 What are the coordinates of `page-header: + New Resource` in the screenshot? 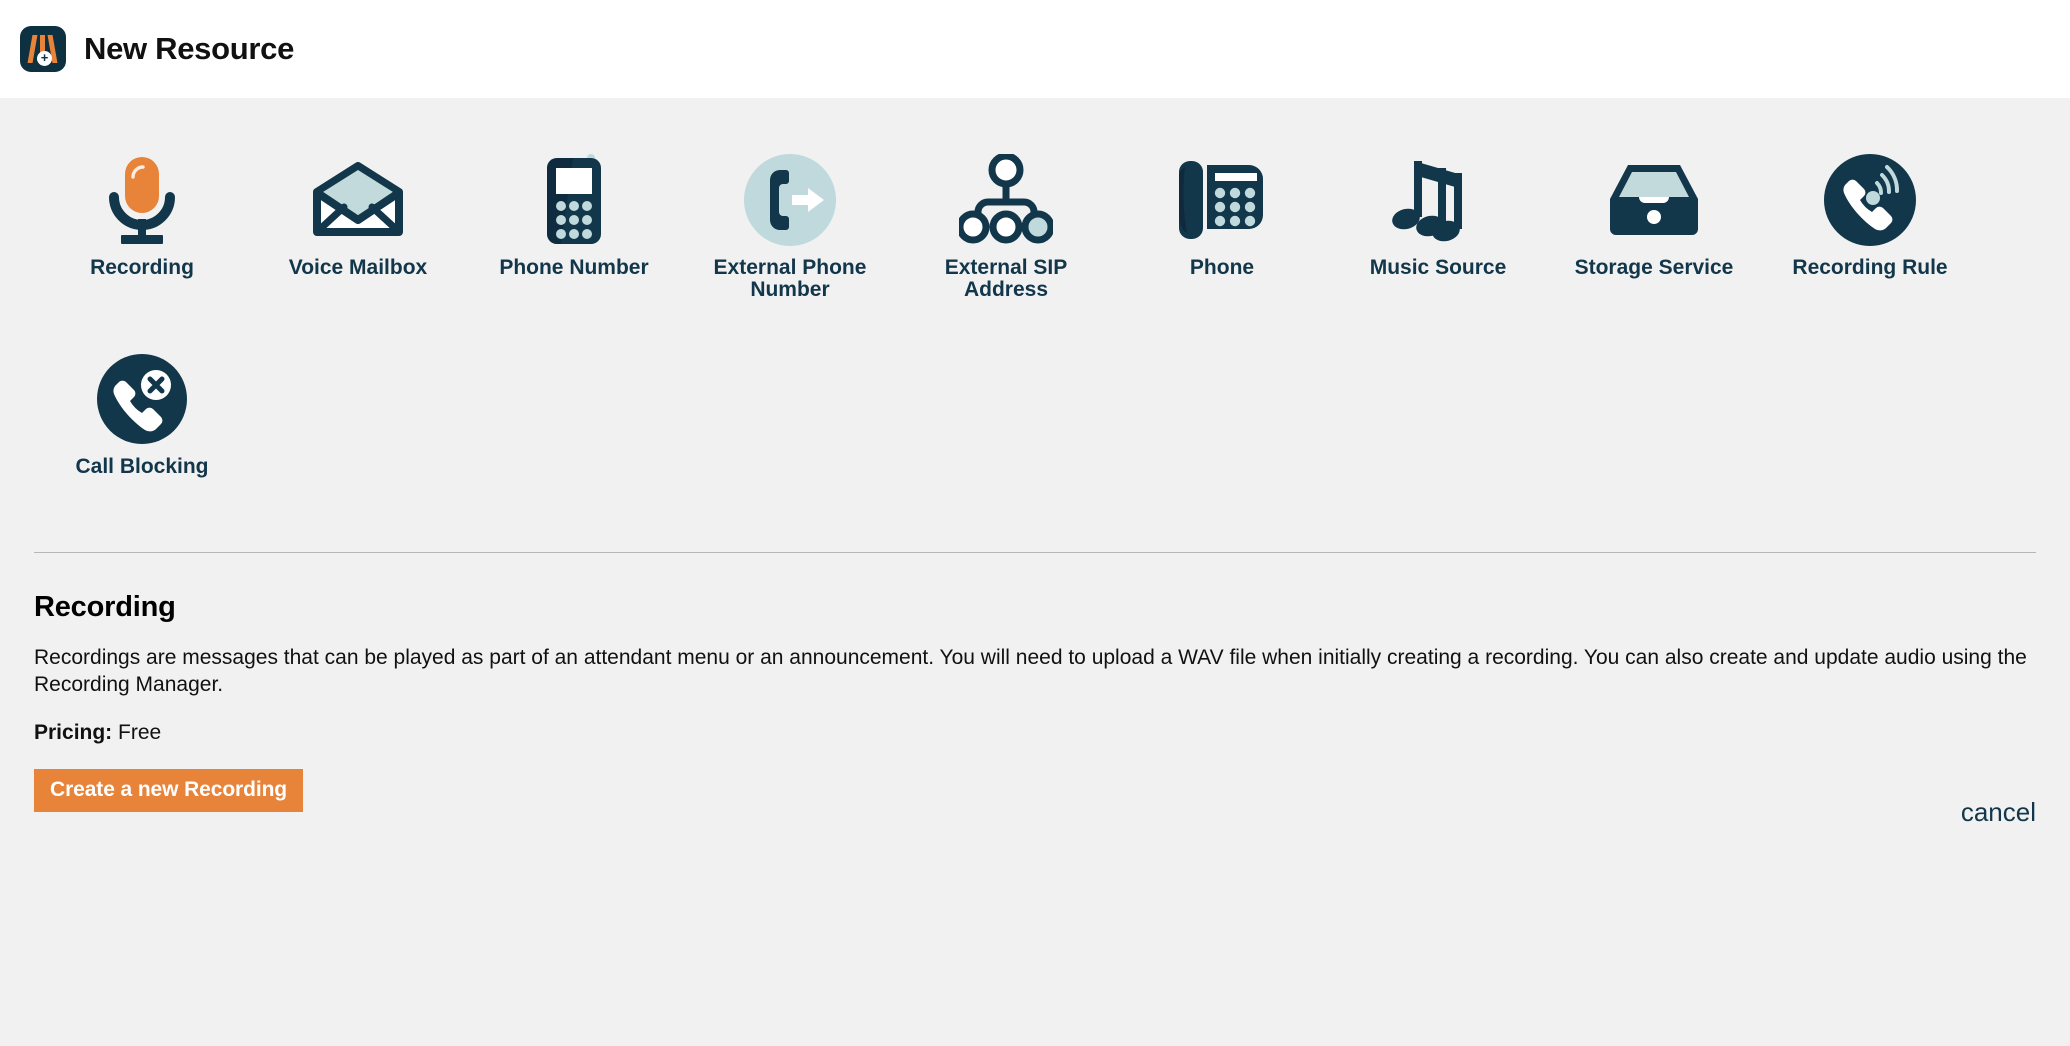 It's located at (1035, 49).